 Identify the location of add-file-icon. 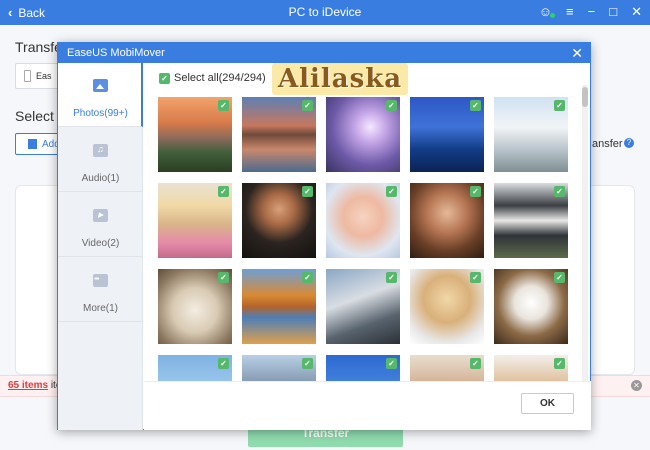
(32, 144).